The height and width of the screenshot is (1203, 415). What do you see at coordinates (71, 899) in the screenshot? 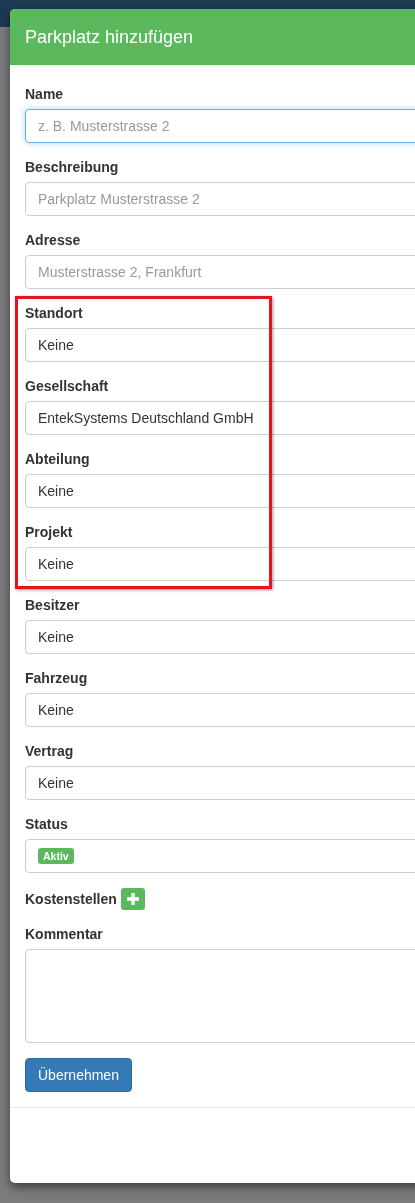
I see `field-label: Kostenstellen` at bounding box center [71, 899].